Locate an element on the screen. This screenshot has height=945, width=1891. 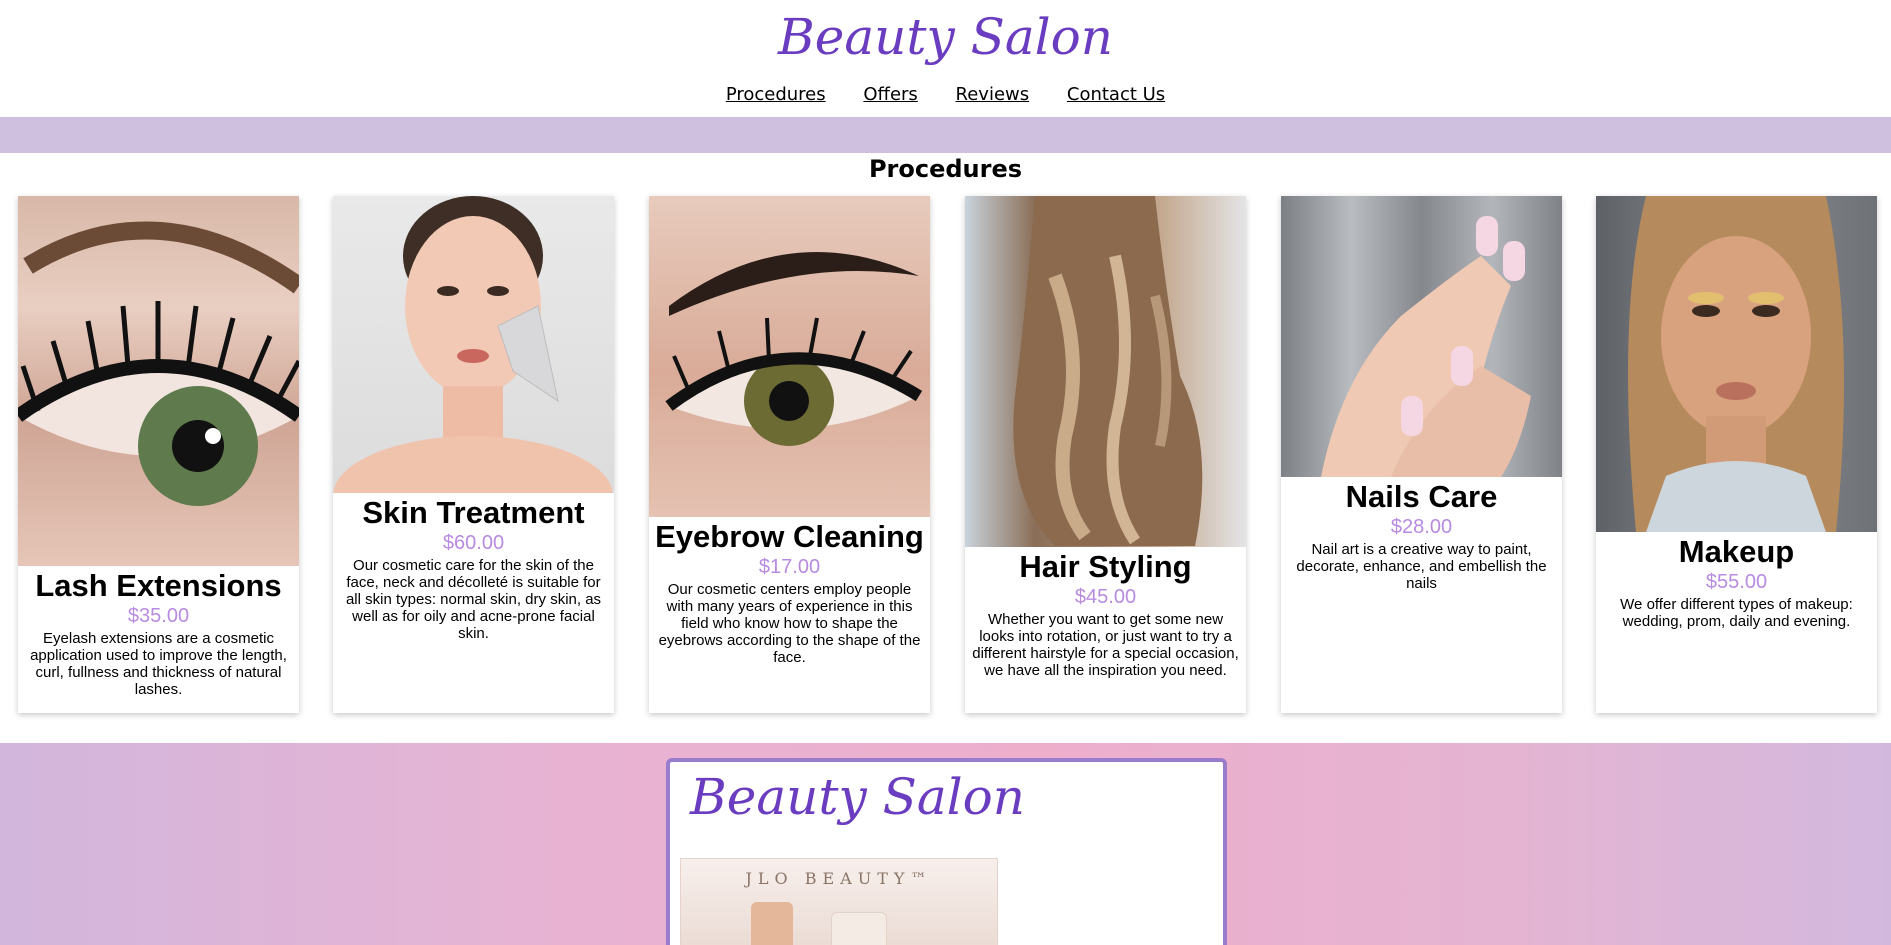
procedure-name: Skin Treatment is located at coordinates (473, 512).